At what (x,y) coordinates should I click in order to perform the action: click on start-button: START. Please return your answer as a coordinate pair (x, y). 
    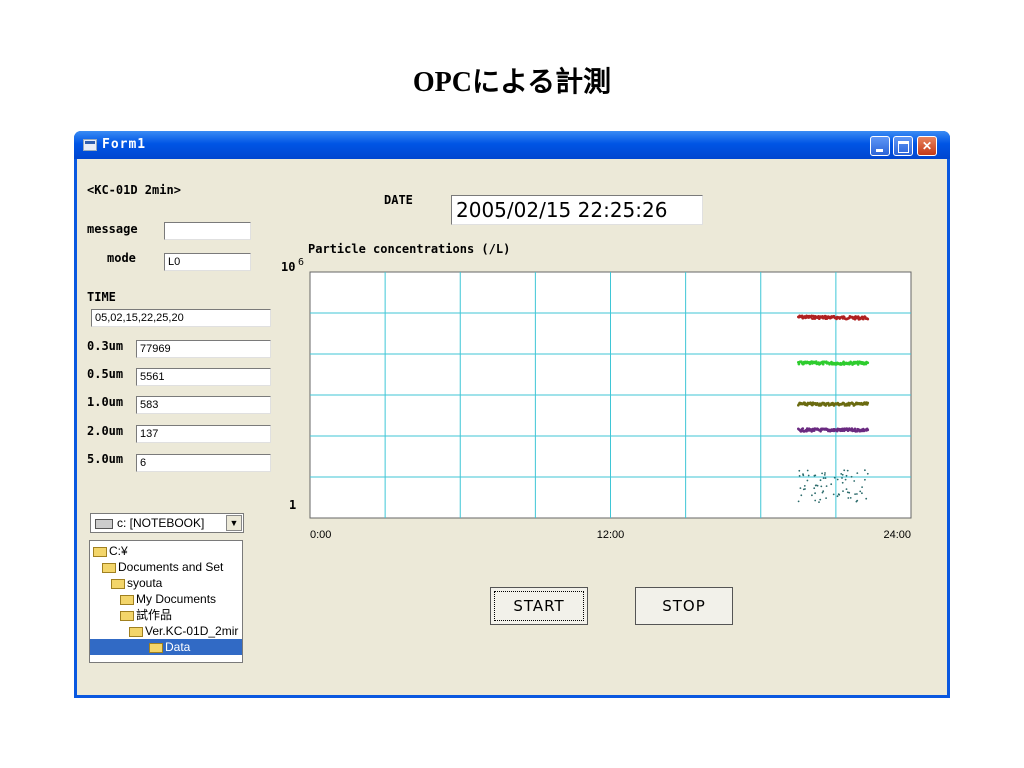
    Looking at the image, I should click on (539, 606).